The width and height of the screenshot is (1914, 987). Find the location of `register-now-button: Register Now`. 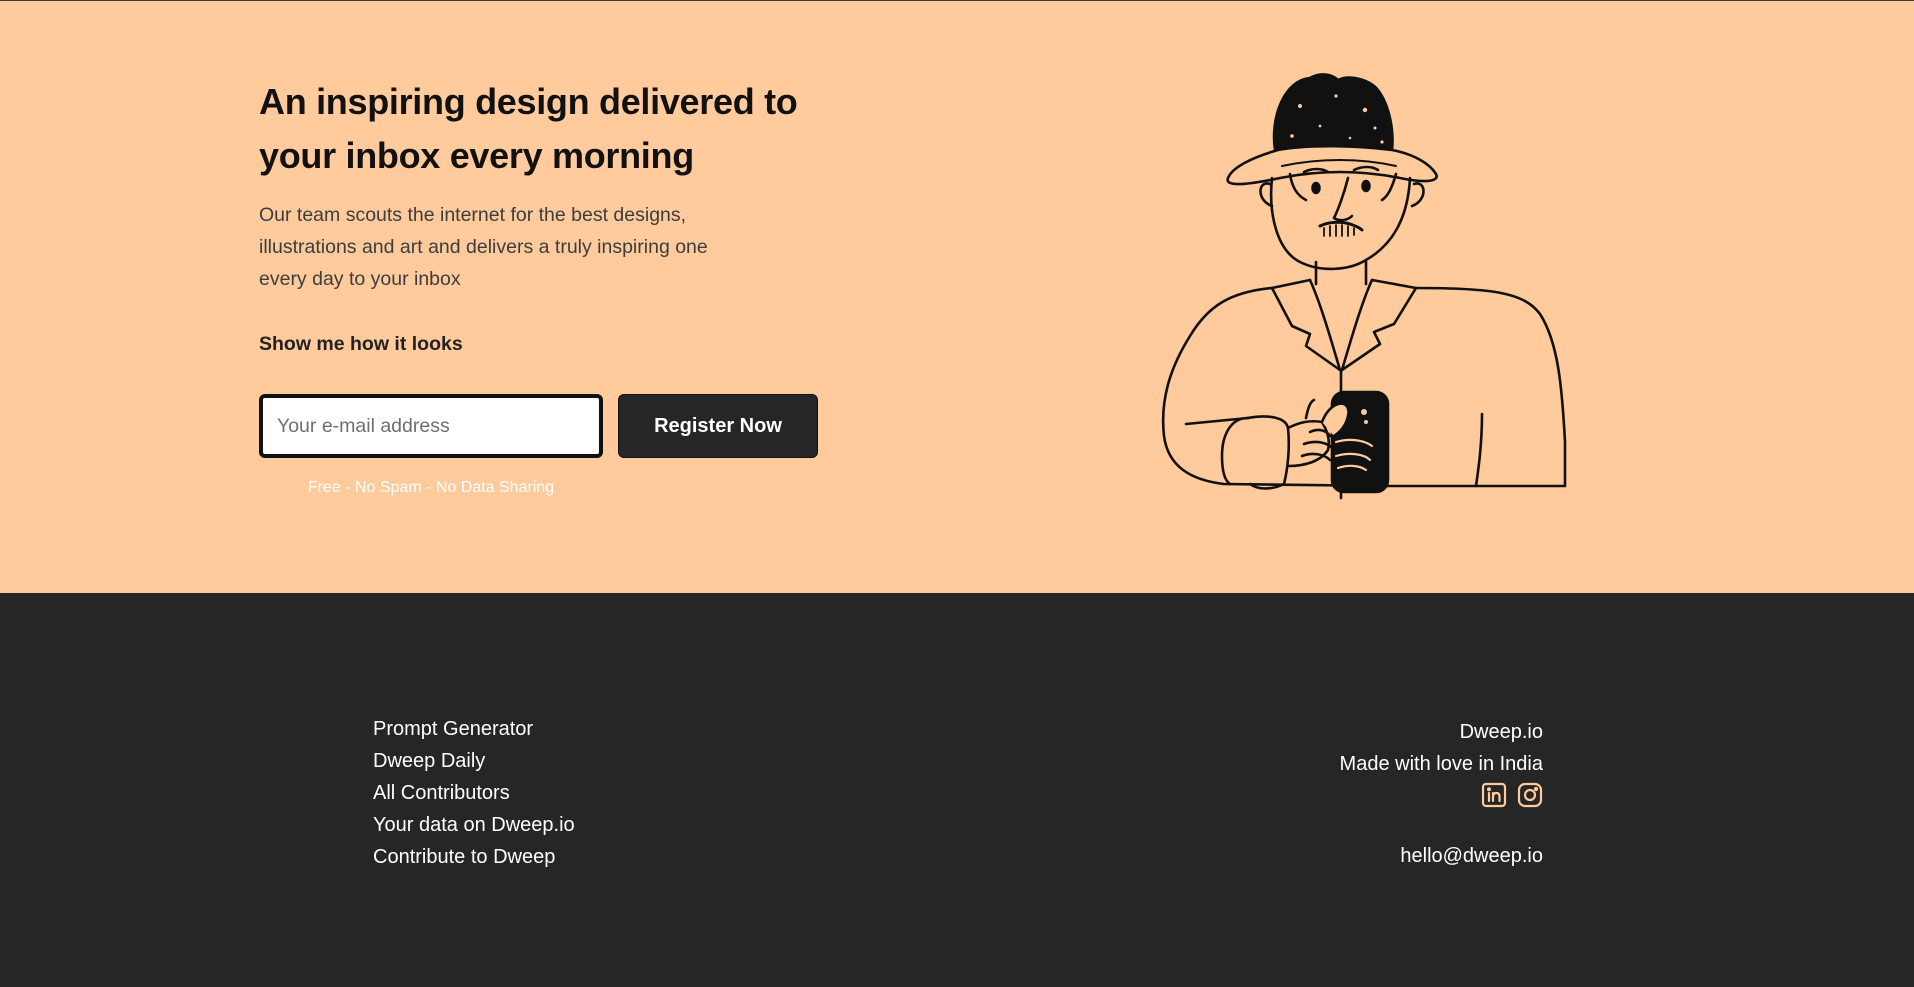

register-now-button: Register Now is located at coordinates (718, 426).